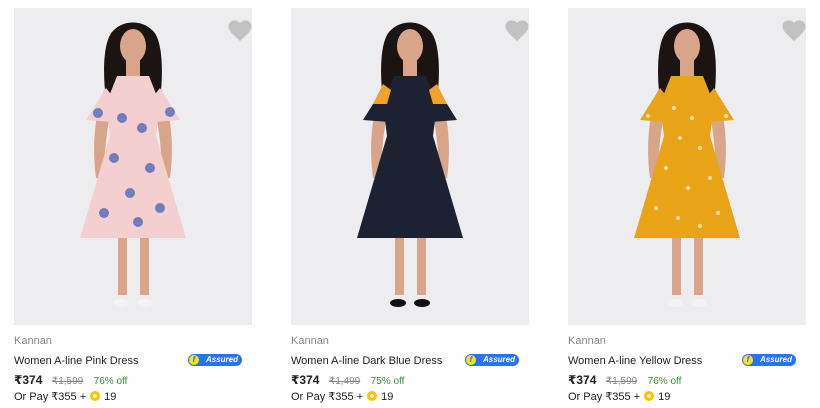 This screenshot has height=408, width=820. Describe the element at coordinates (76, 361) in the screenshot. I see `product-title: Women A-line Pink Dress` at that location.